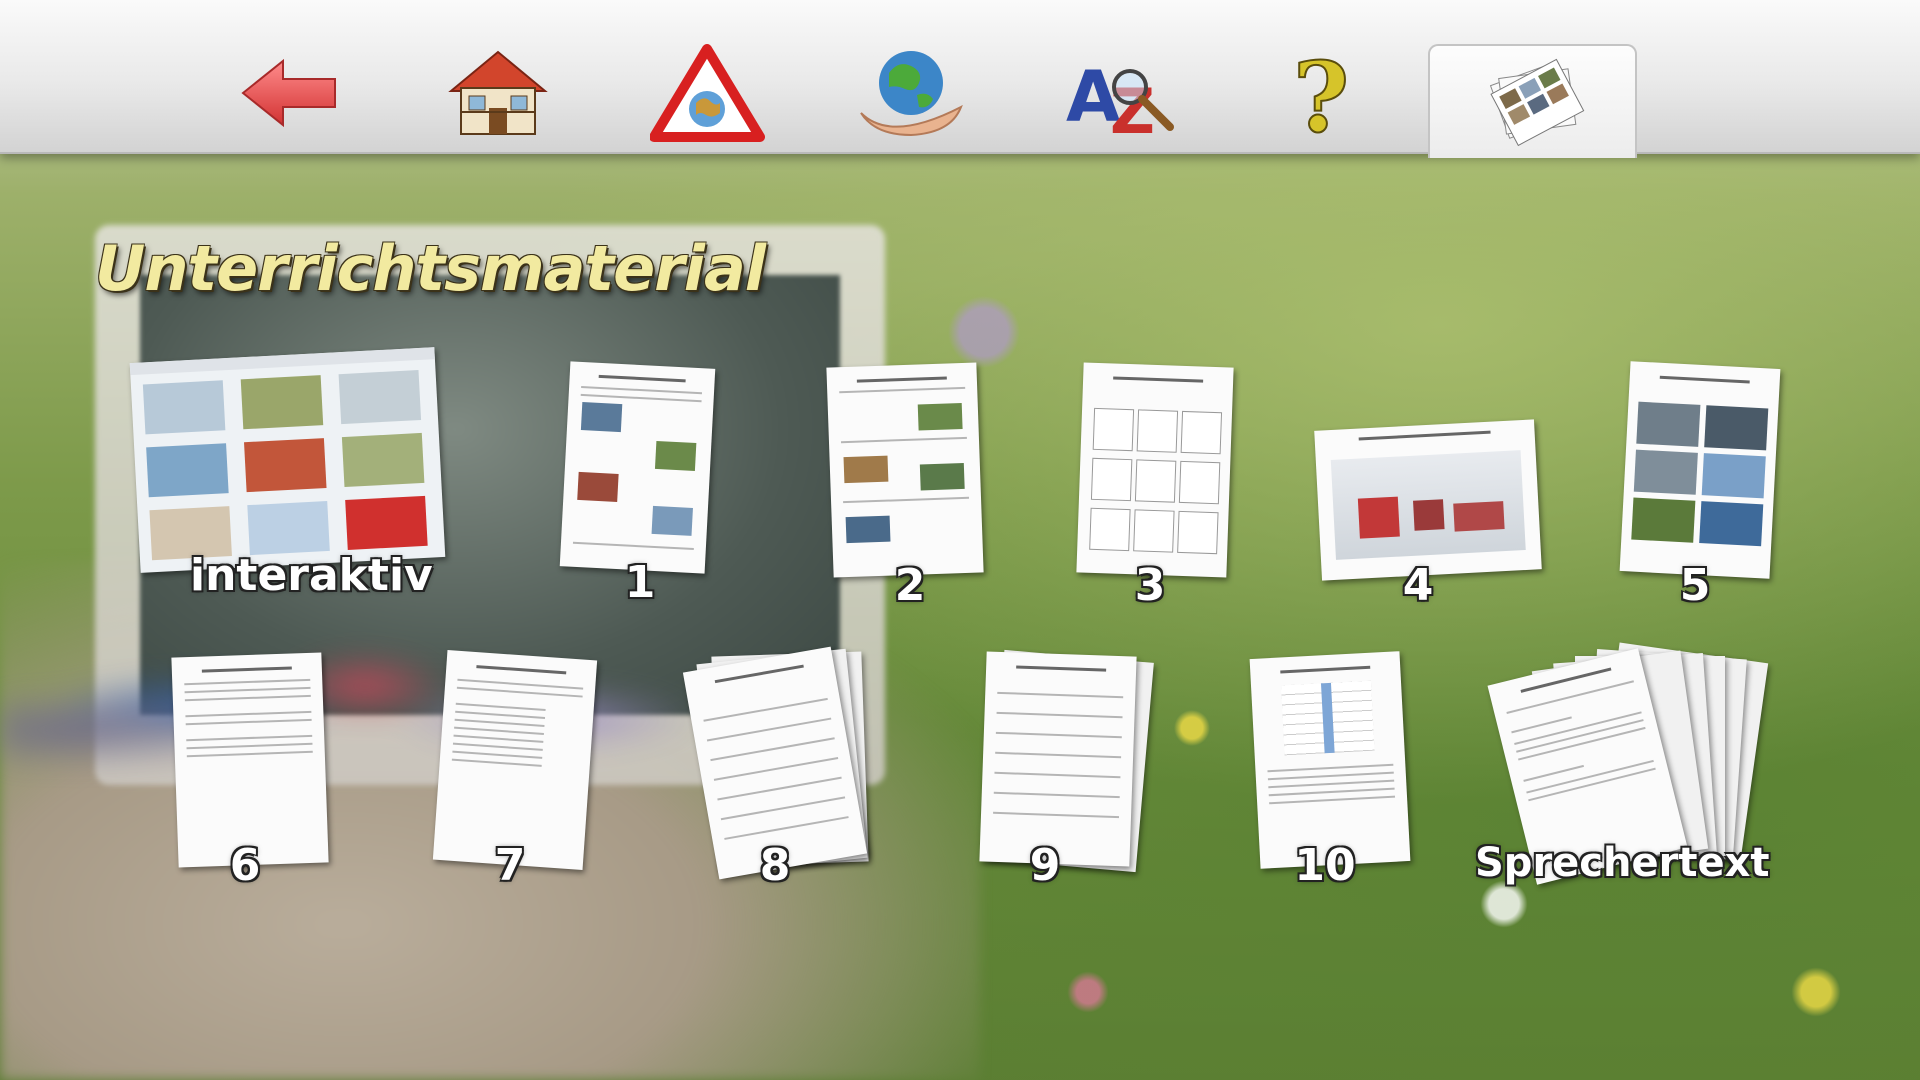  I want to click on material-label: 1, so click(640, 582).